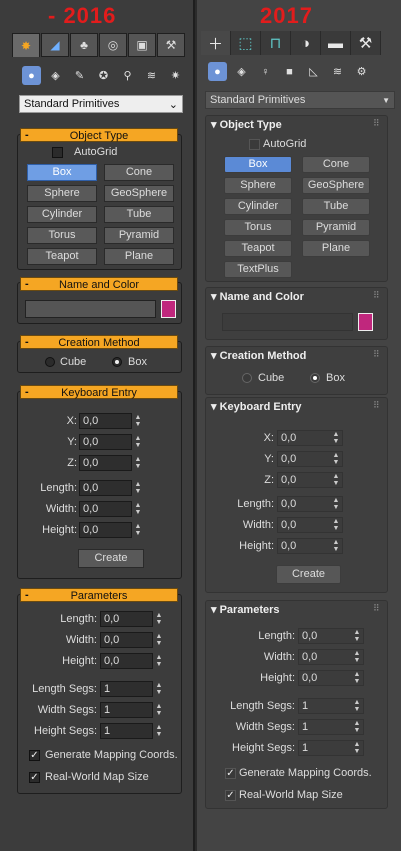 The image size is (401, 851). Describe the element at coordinates (276, 43) in the screenshot. I see `hierarchy-tab-icon: ⊓` at that location.